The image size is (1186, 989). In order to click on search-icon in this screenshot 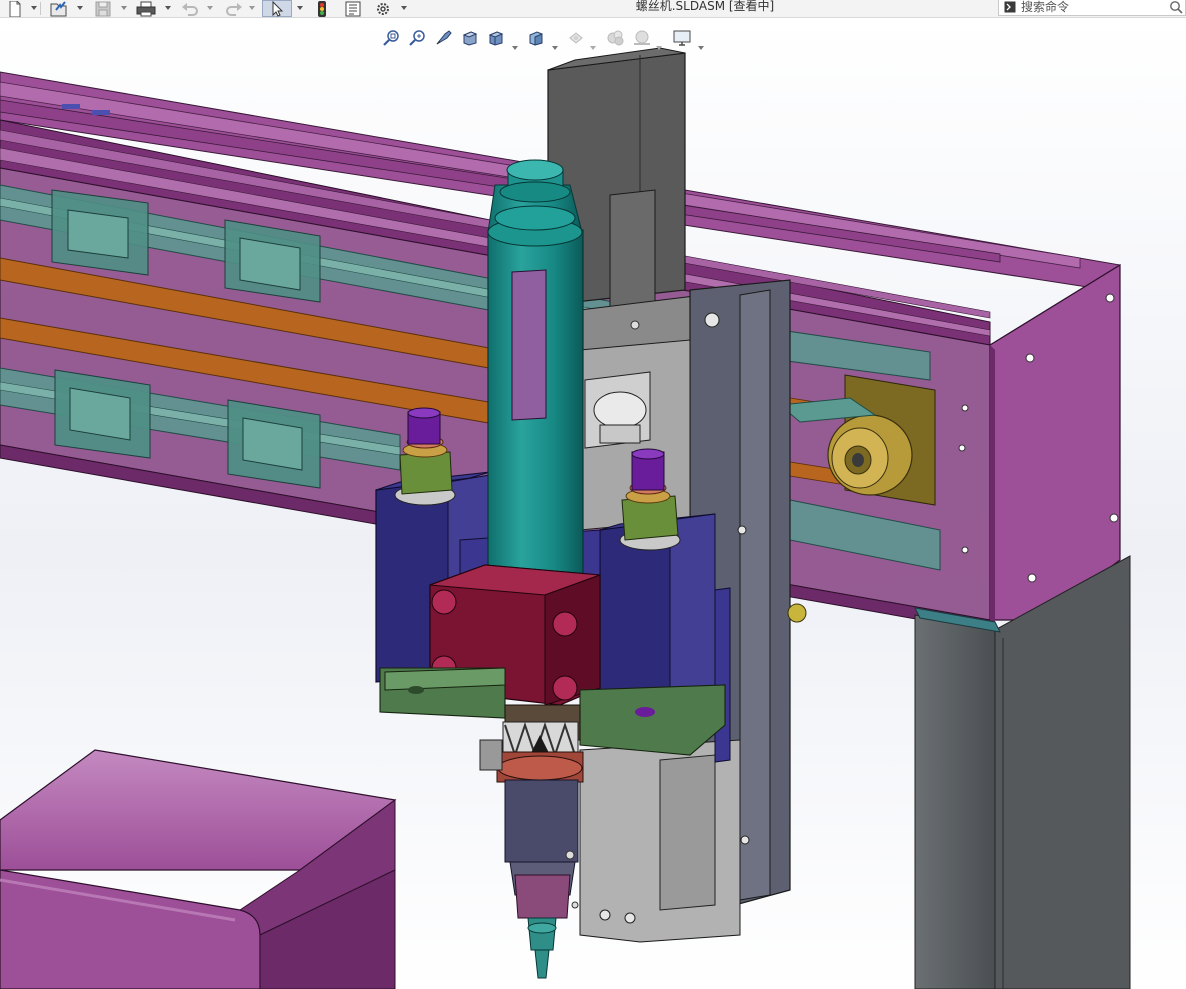, I will do `click(1176, 7)`.